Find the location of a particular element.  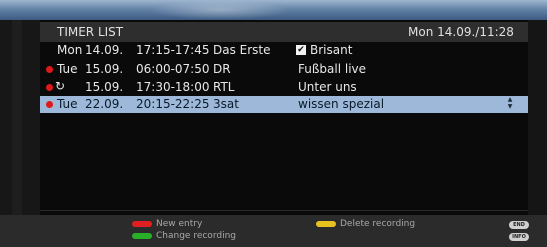

timer-title: wissen spezial is located at coordinates (341, 104).